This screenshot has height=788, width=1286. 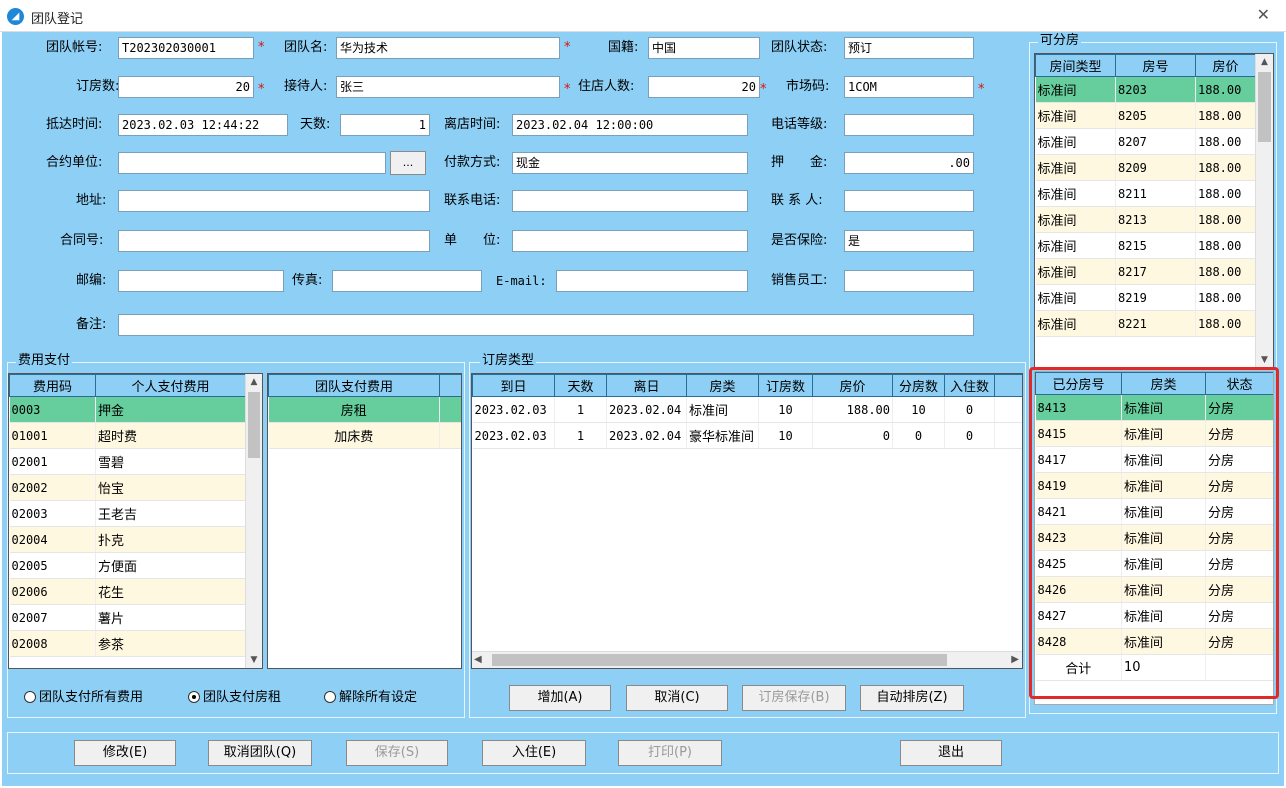 I want to click on column-header: 天数, so click(x=580, y=385).